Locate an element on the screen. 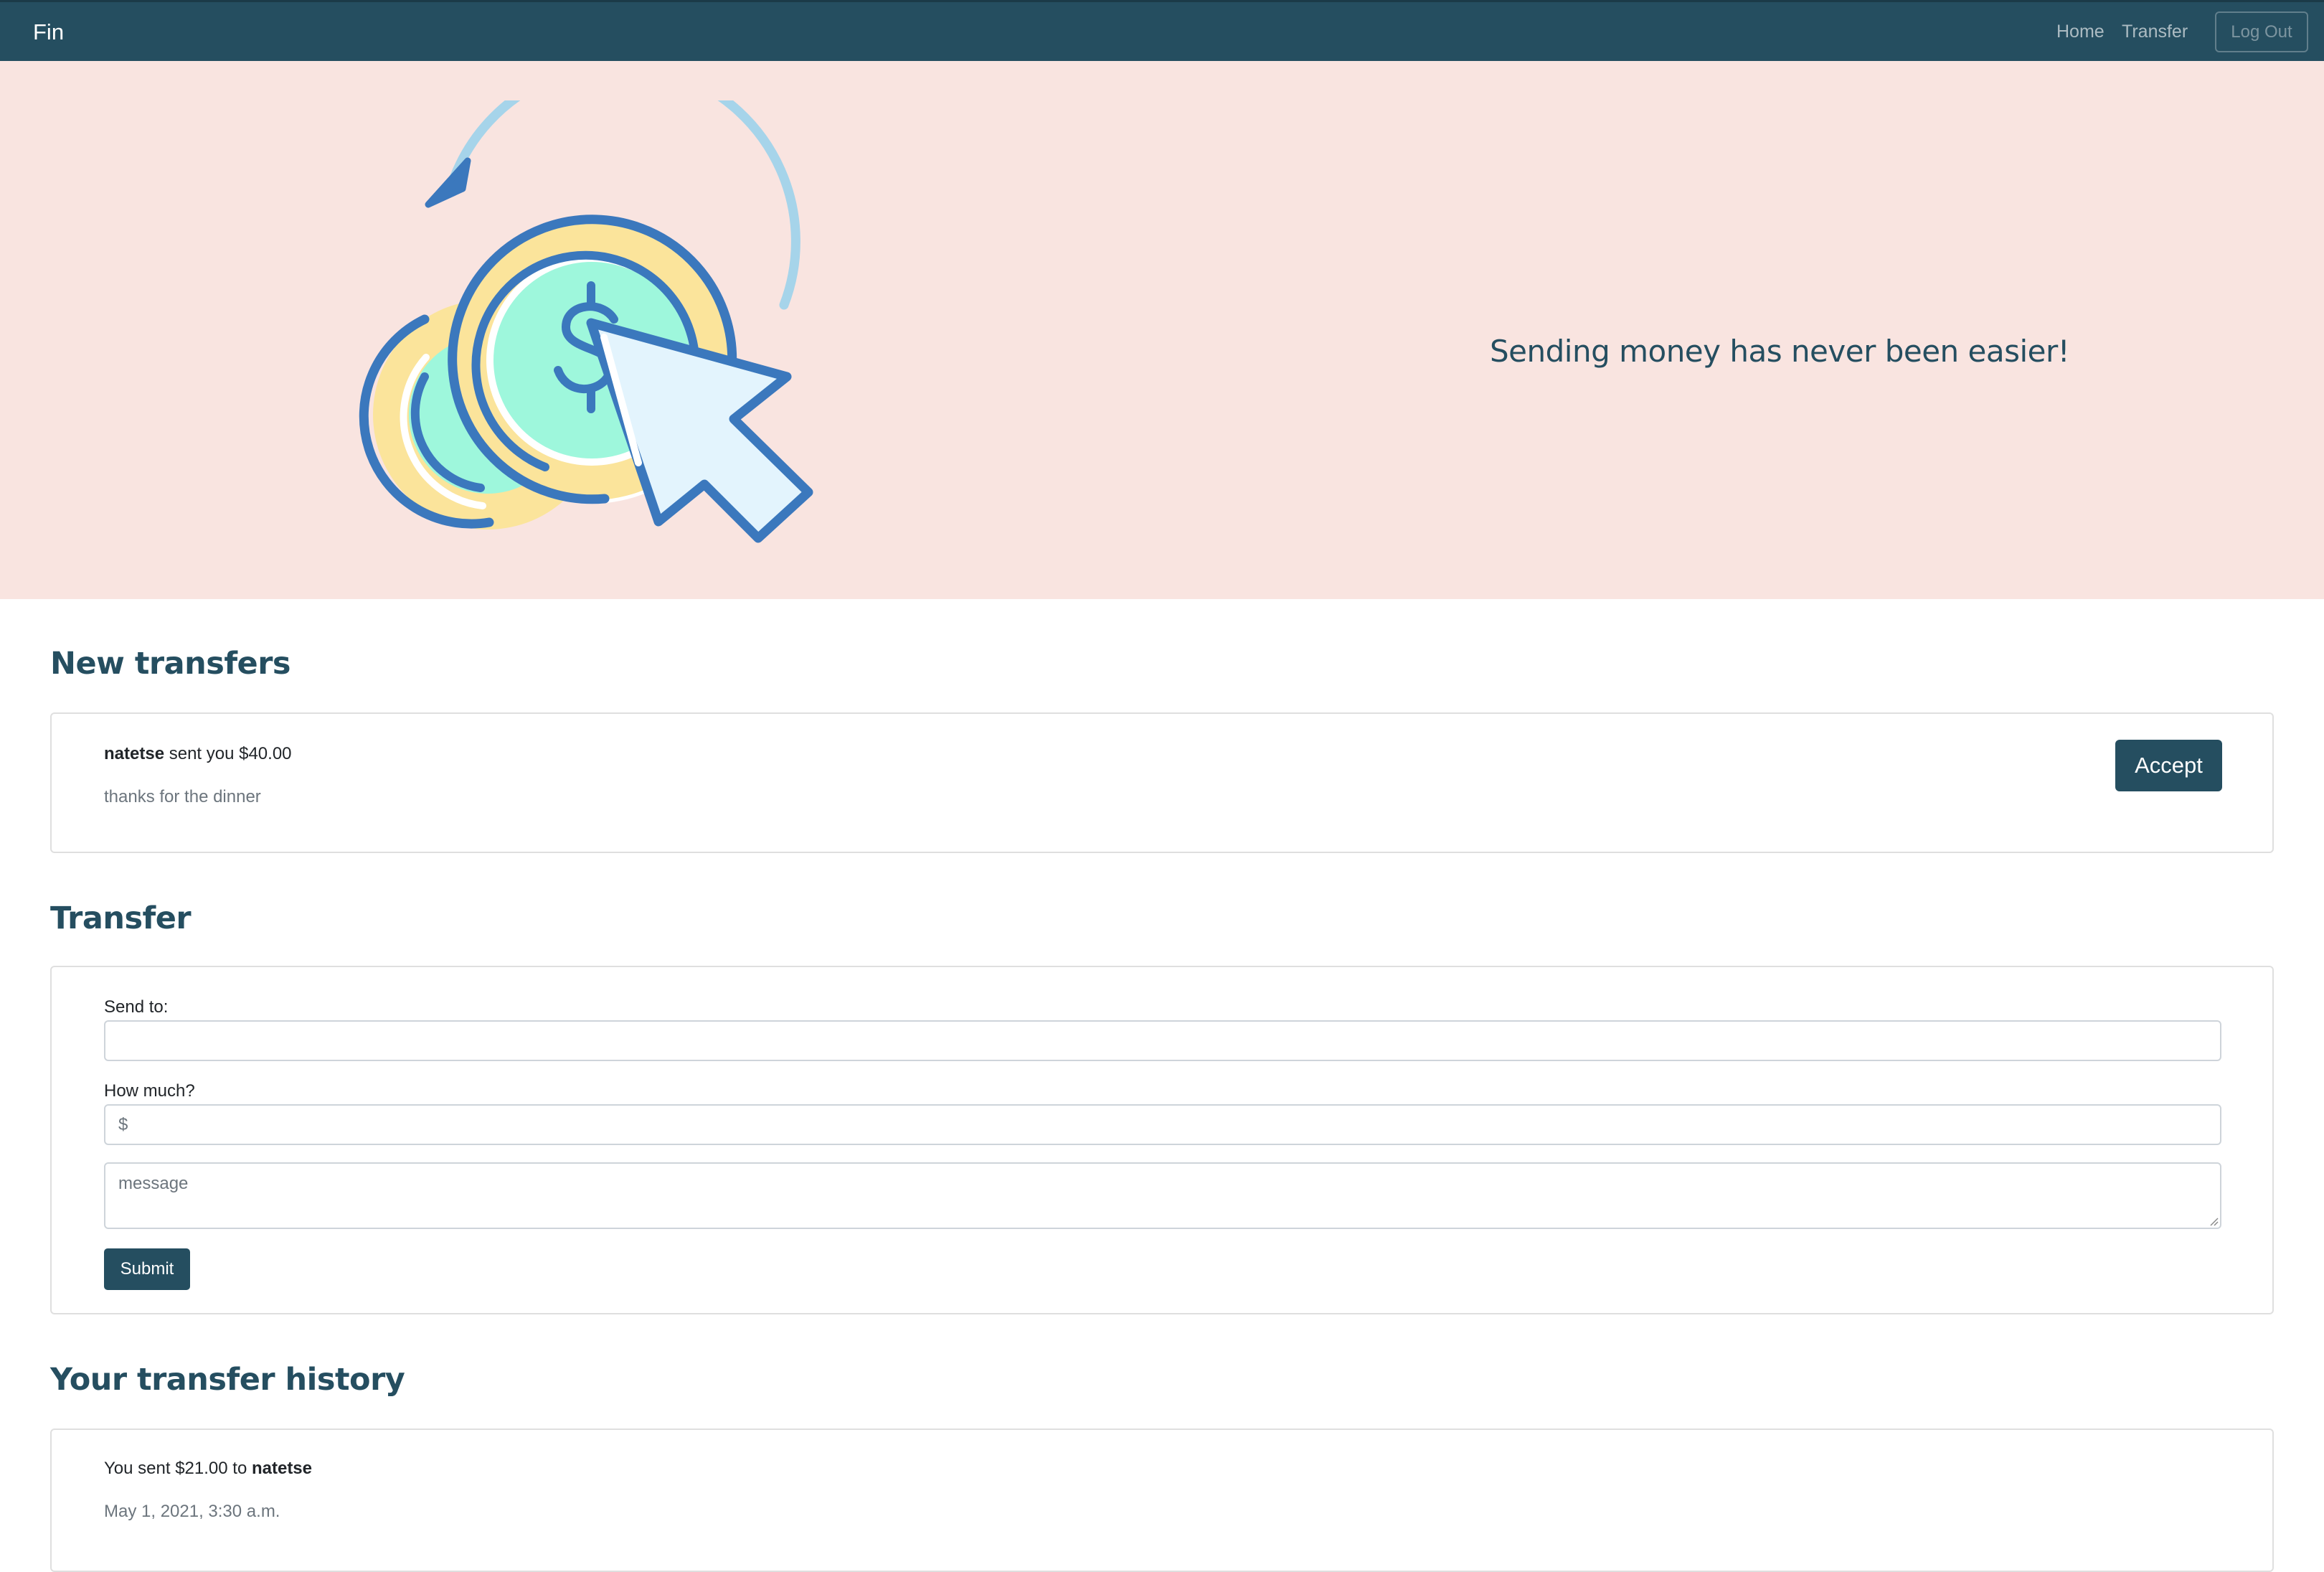  accept-button: Accept is located at coordinates (2168, 765).